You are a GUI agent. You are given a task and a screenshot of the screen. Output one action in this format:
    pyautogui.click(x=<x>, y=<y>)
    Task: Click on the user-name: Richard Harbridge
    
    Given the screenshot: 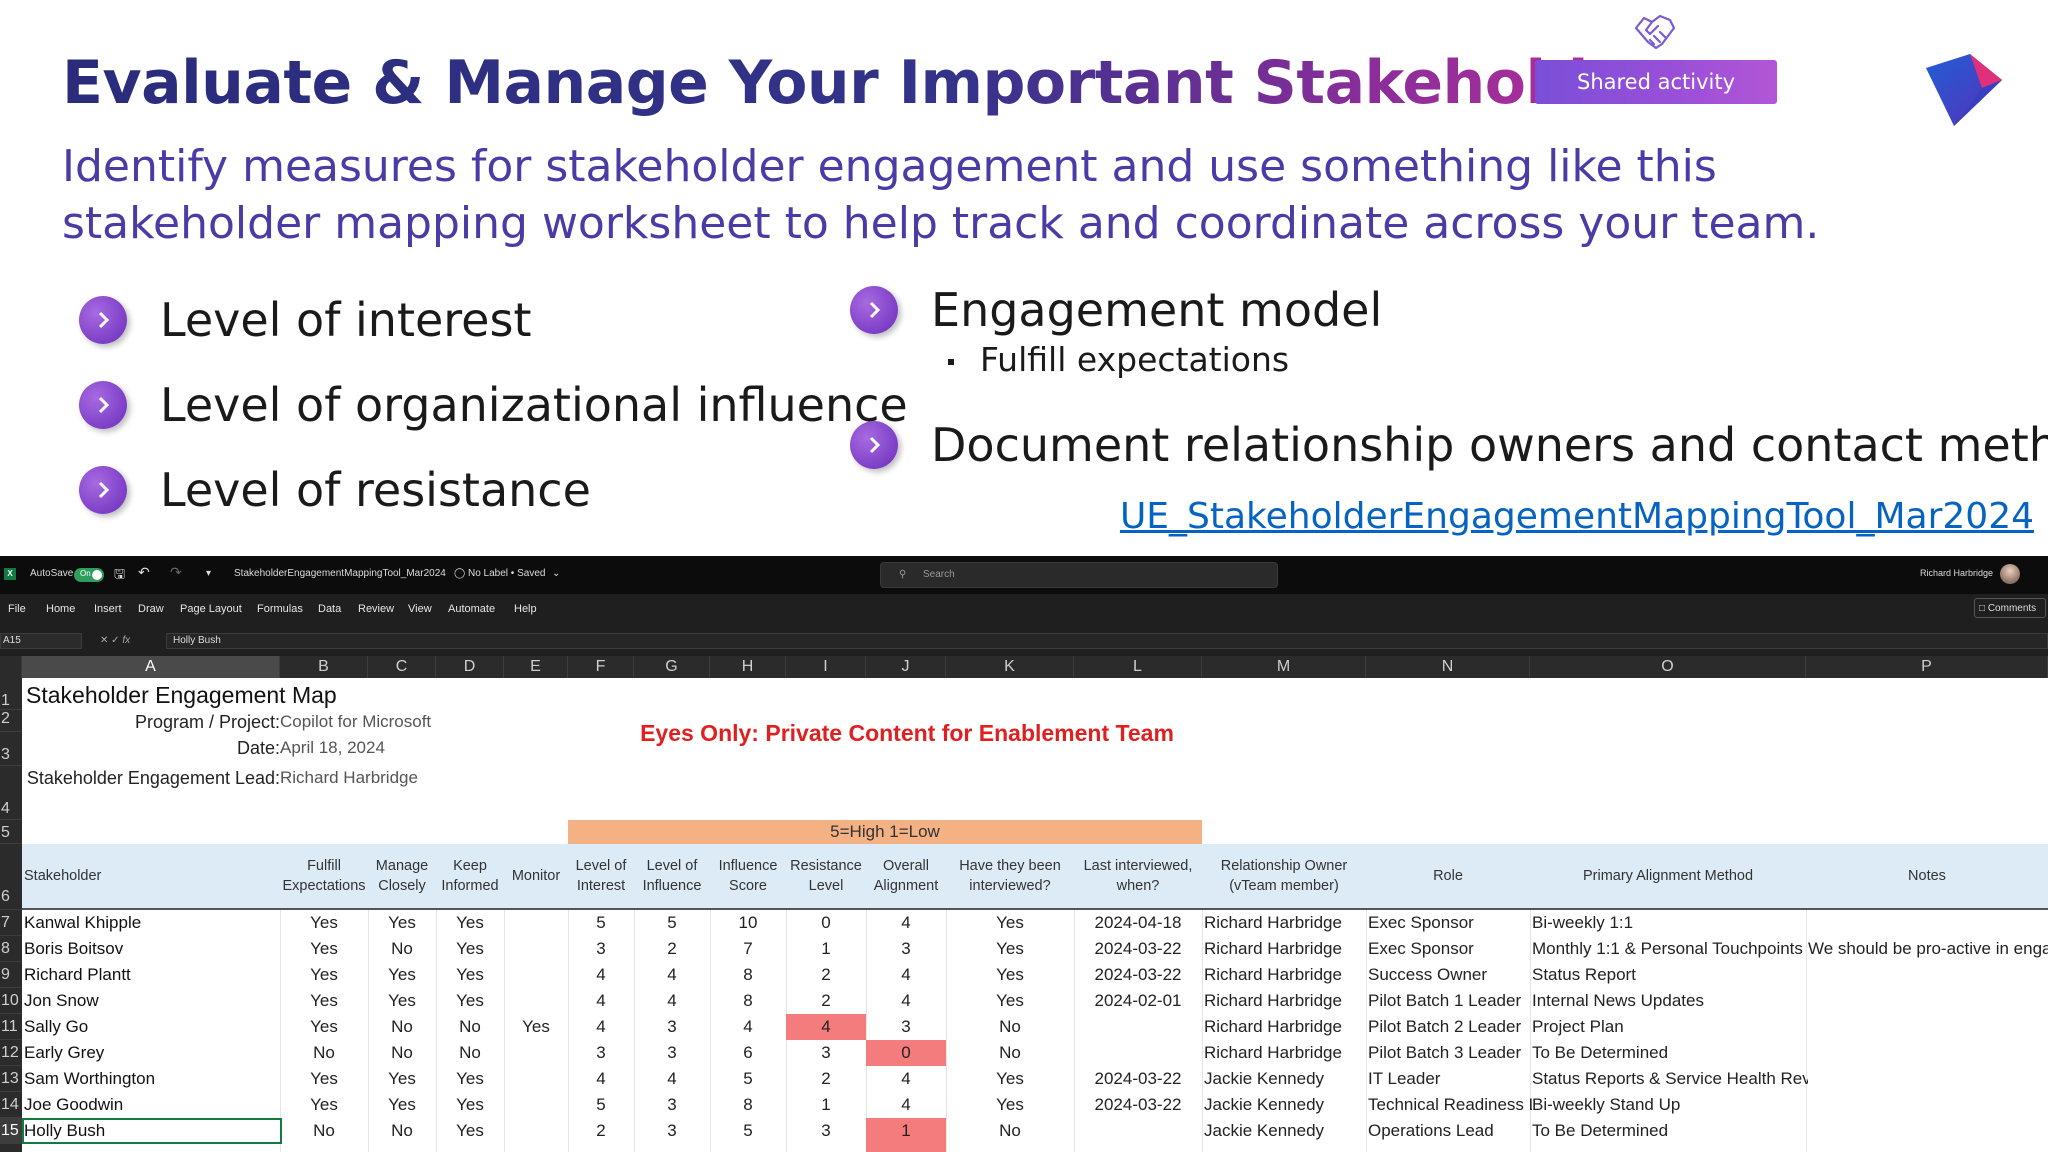 What is the action you would take?
    pyautogui.click(x=1956, y=573)
    